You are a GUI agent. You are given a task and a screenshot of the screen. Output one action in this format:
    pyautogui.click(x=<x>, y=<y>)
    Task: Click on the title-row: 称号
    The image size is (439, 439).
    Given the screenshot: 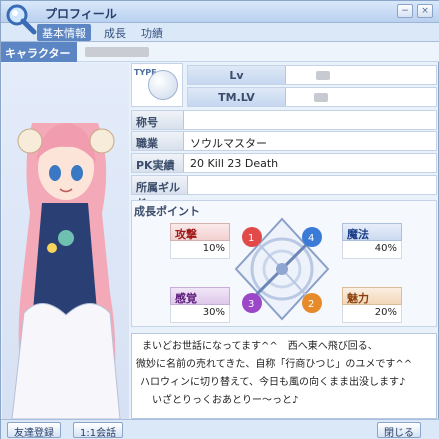 What is the action you would take?
    pyautogui.click(x=284, y=120)
    